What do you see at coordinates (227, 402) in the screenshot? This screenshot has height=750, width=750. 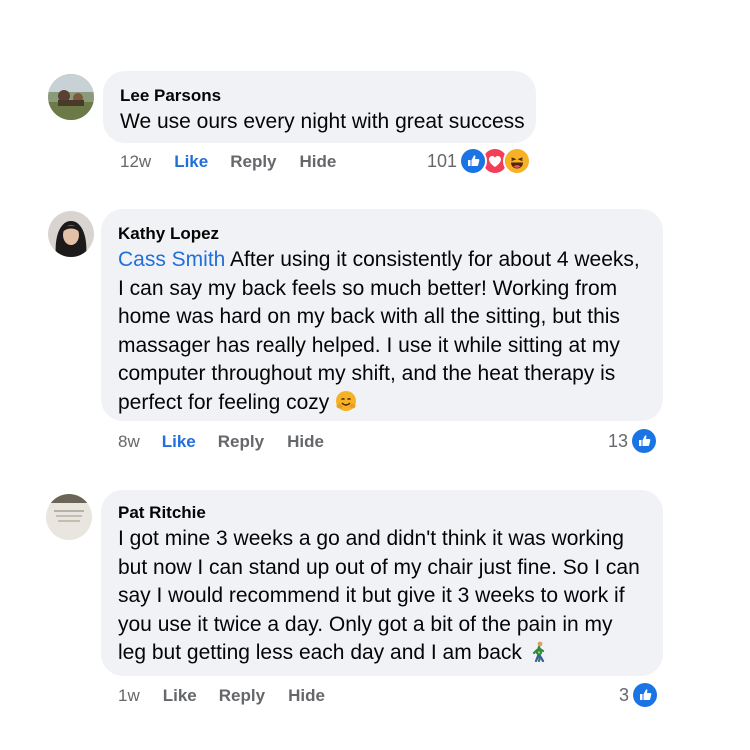 I see `comment-text-segment: perfect for feeling cozy` at bounding box center [227, 402].